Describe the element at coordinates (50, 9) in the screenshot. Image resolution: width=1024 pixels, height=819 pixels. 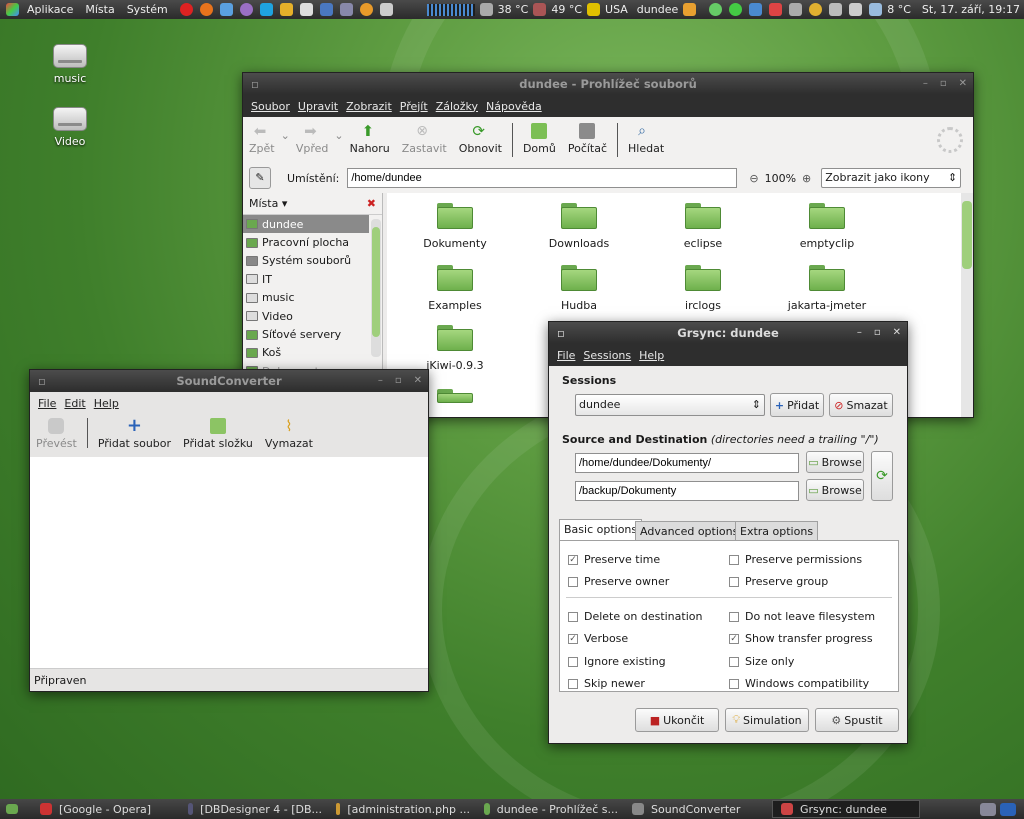
I see `menu-applications: Aplikace` at that location.